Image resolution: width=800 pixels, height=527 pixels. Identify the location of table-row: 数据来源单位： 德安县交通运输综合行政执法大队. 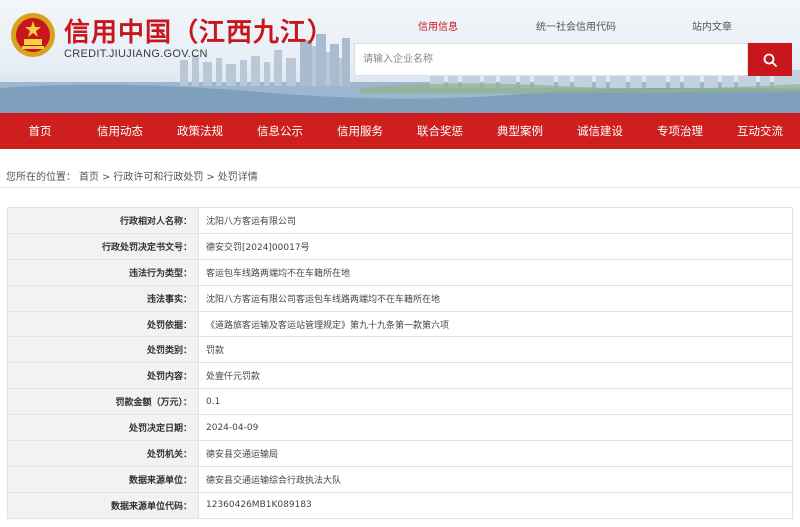
(400, 479).